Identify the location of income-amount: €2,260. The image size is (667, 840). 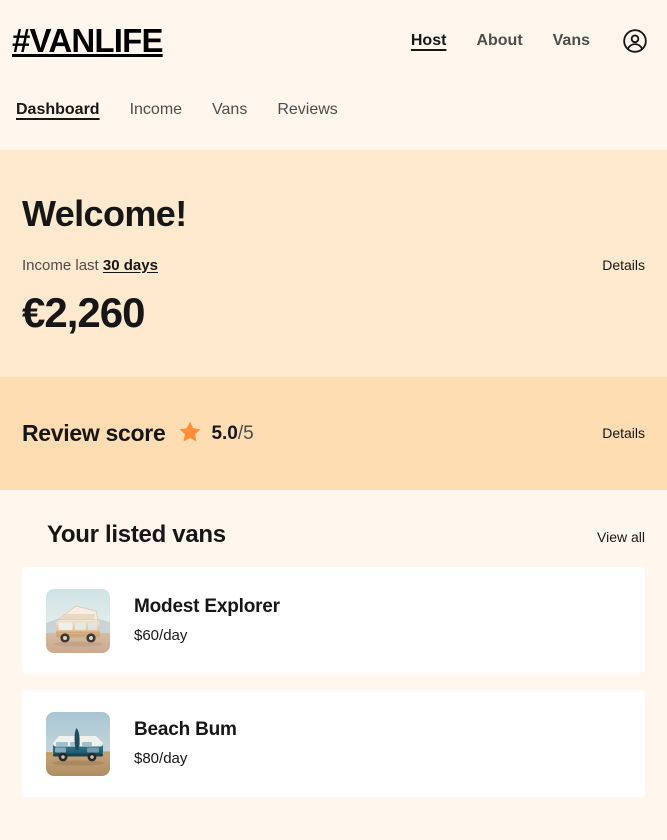
(83, 312).